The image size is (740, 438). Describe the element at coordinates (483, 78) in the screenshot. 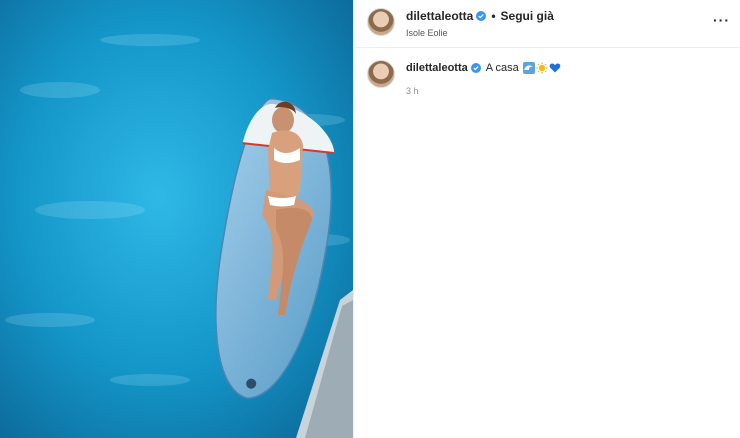

I see `caption-body: dilettaleotta A casa 3 h` at that location.